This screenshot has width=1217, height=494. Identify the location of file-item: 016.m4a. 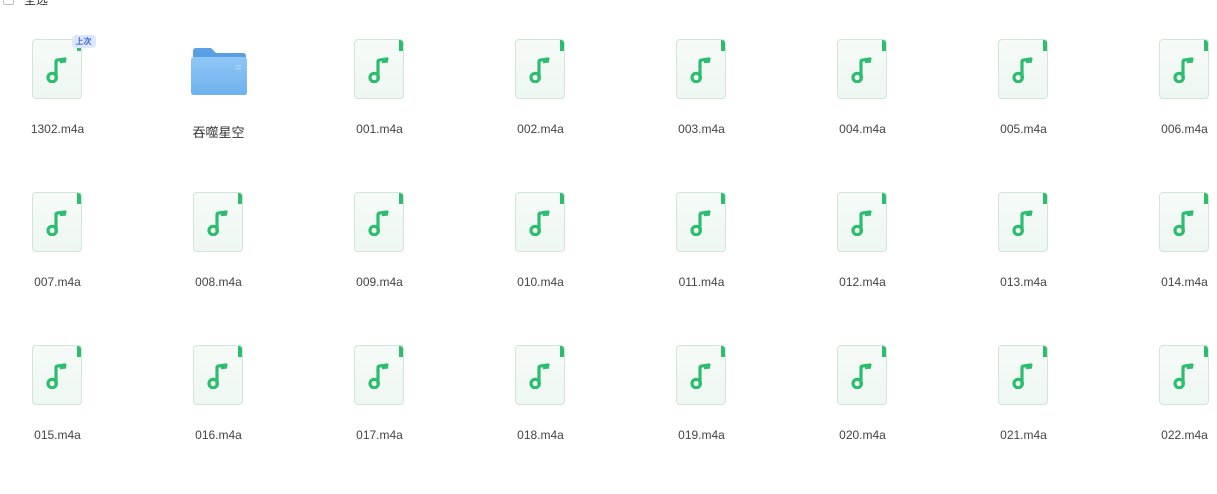
(218, 415).